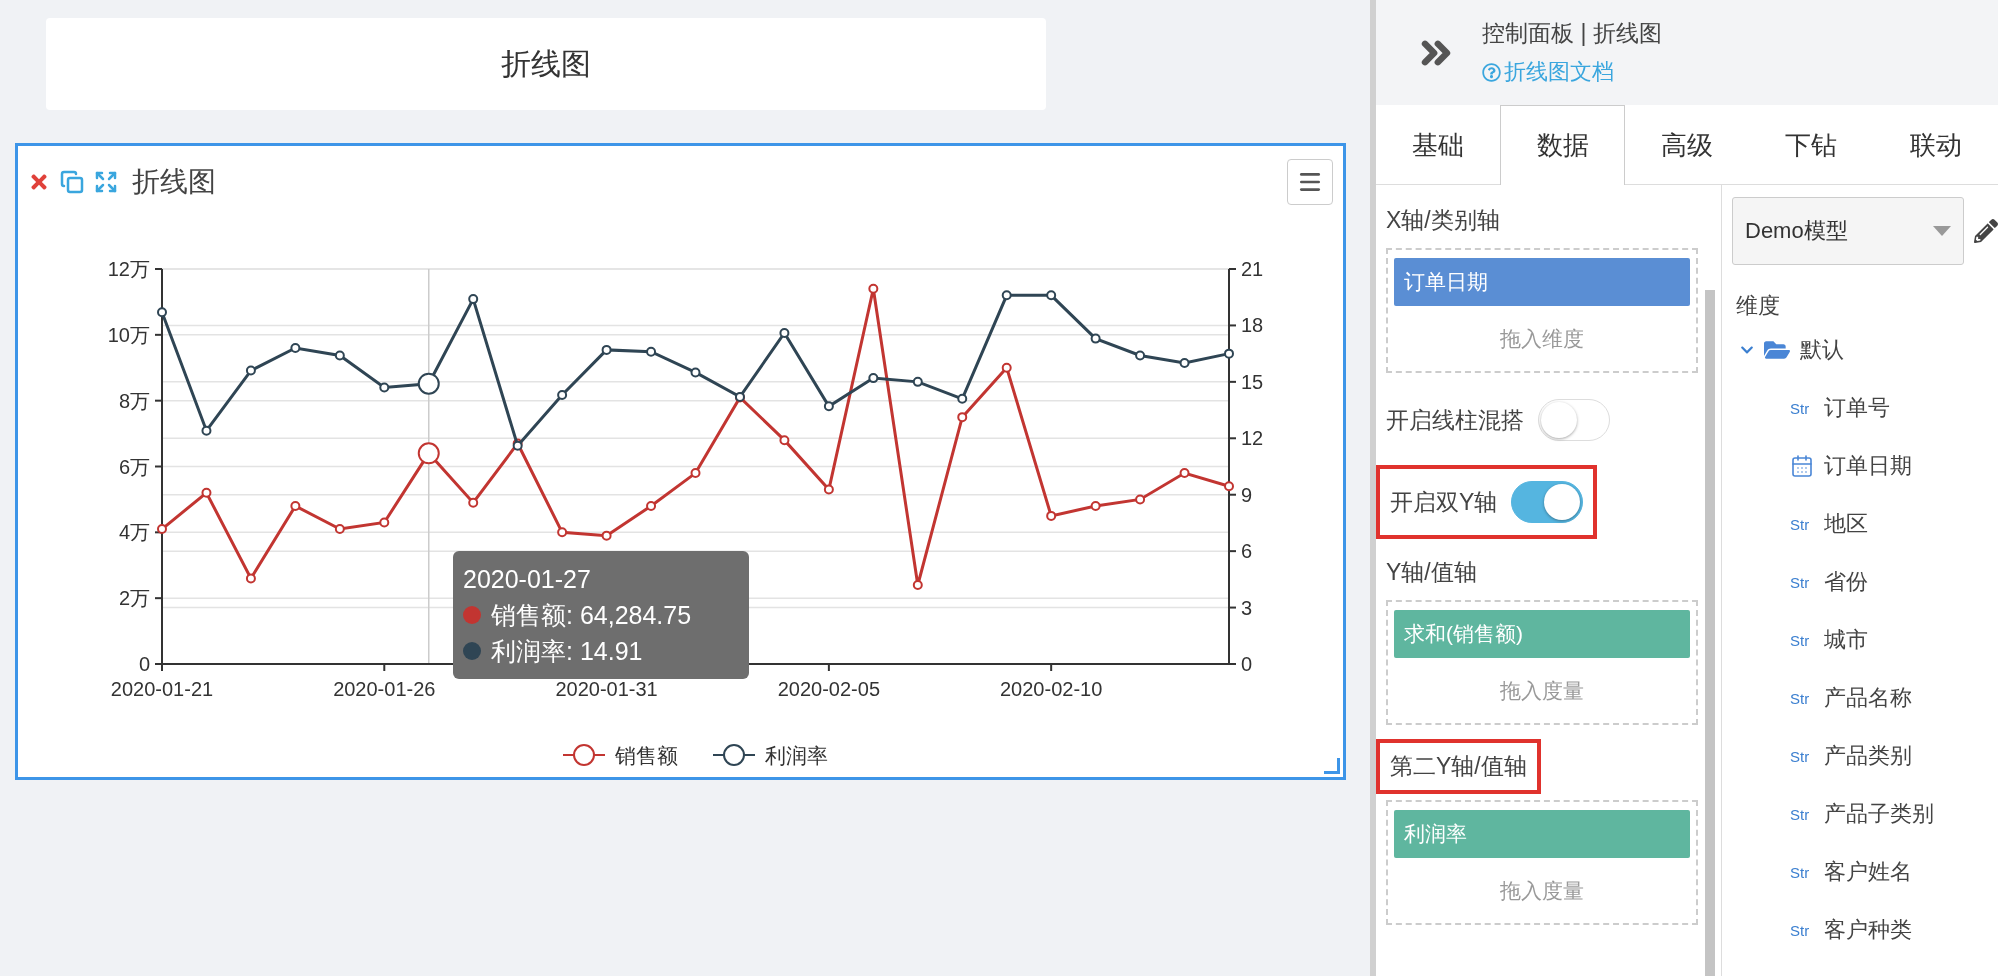  Describe the element at coordinates (1247, 607) in the screenshot. I see `axis-label: 3` at that location.